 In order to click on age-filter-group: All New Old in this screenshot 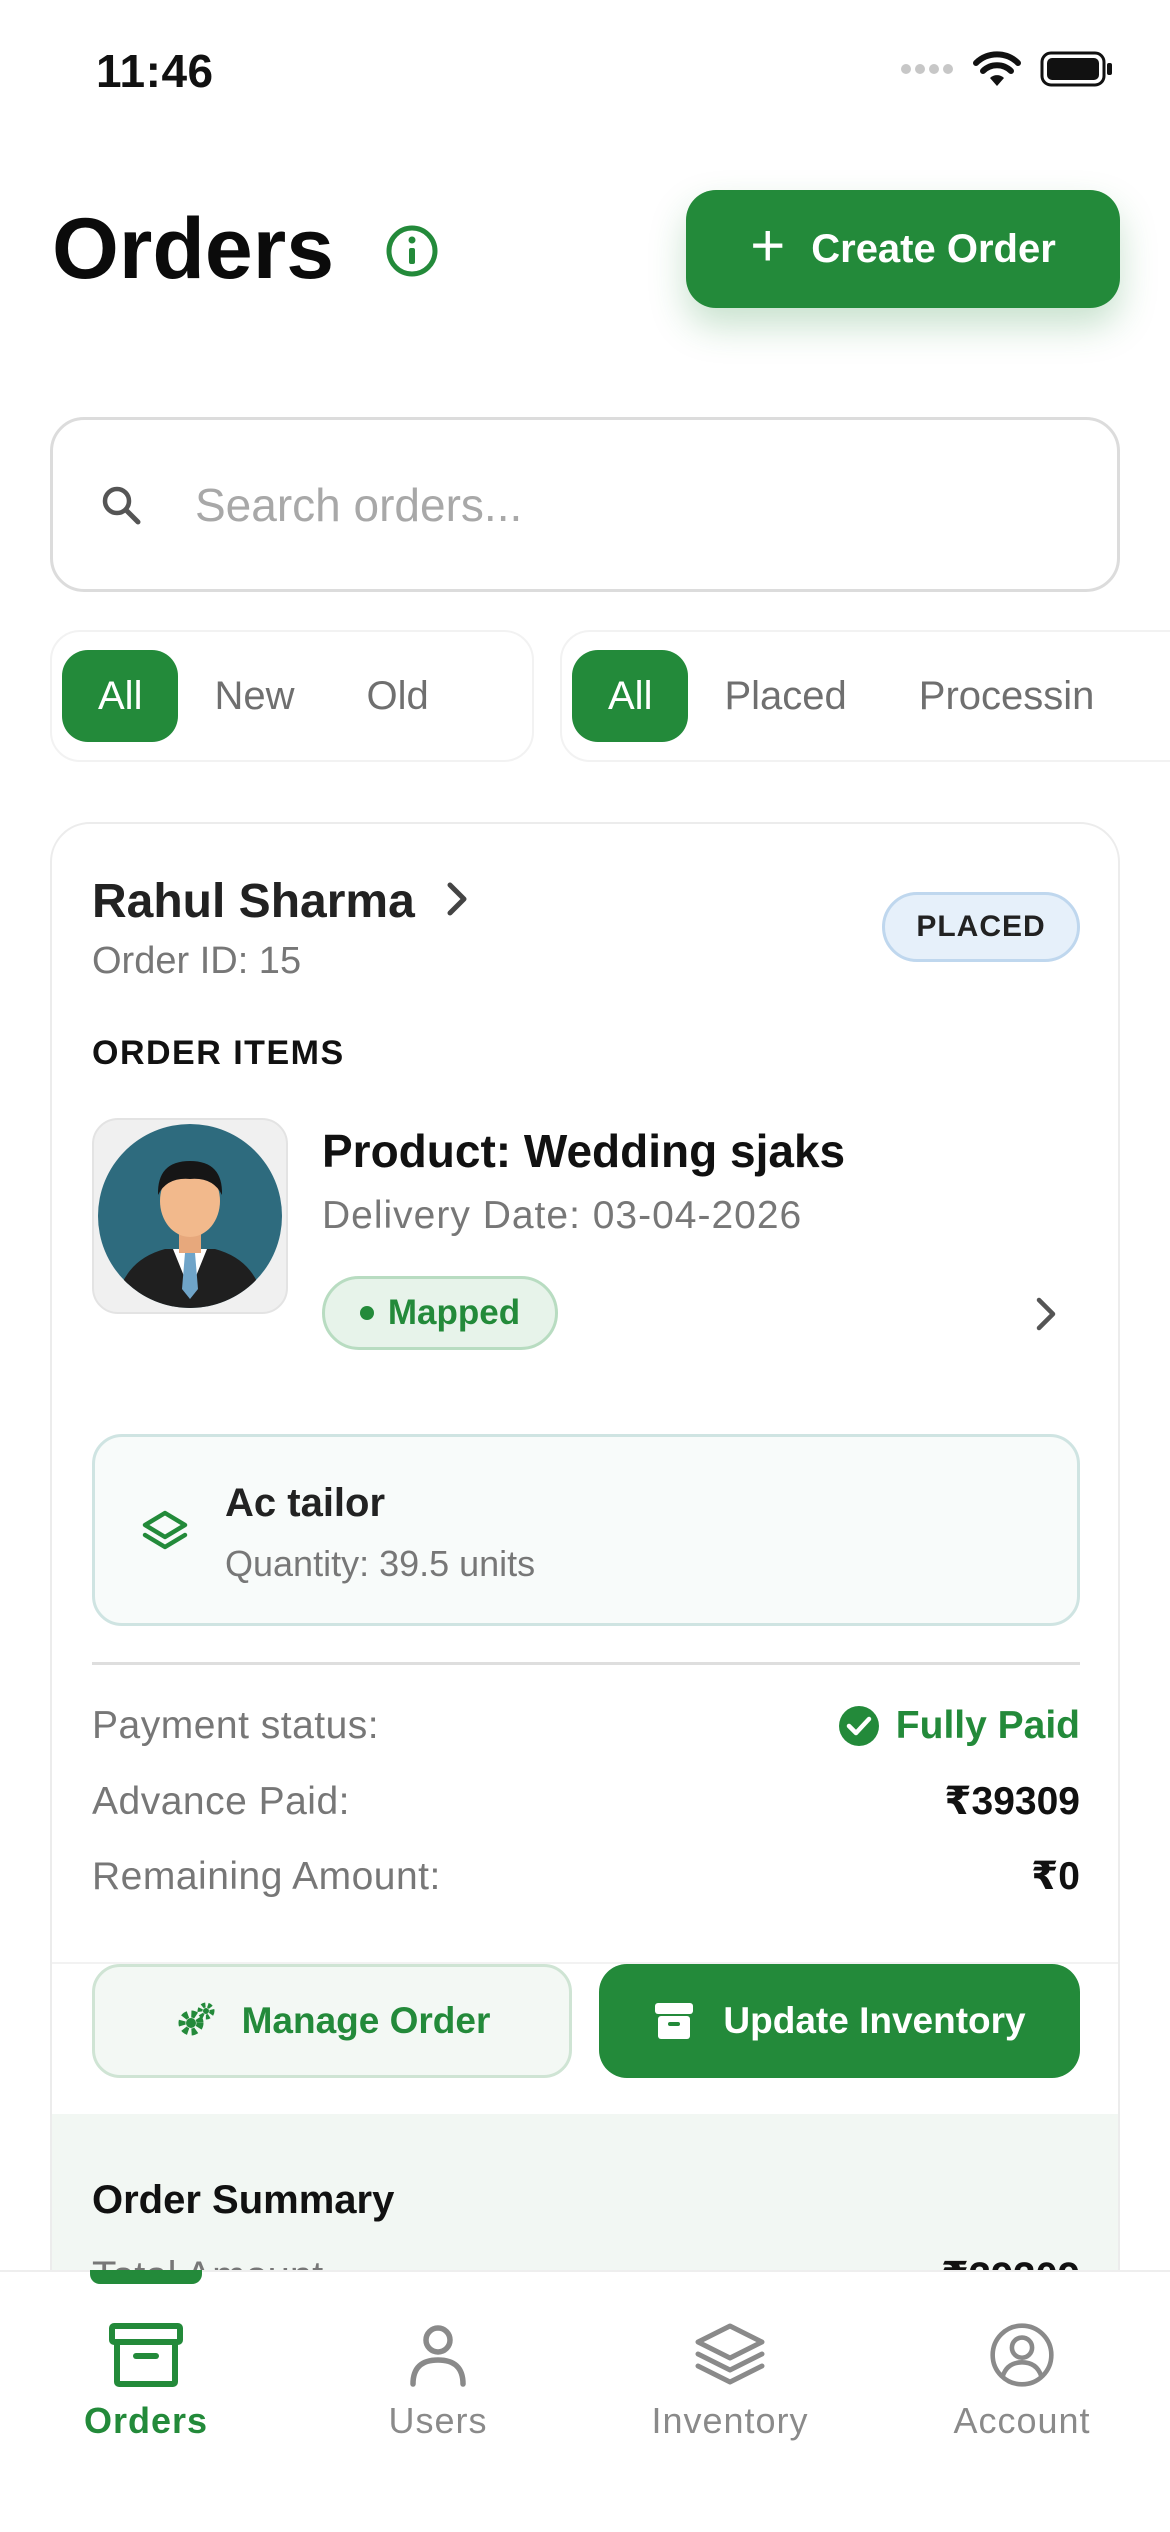, I will do `click(292, 696)`.